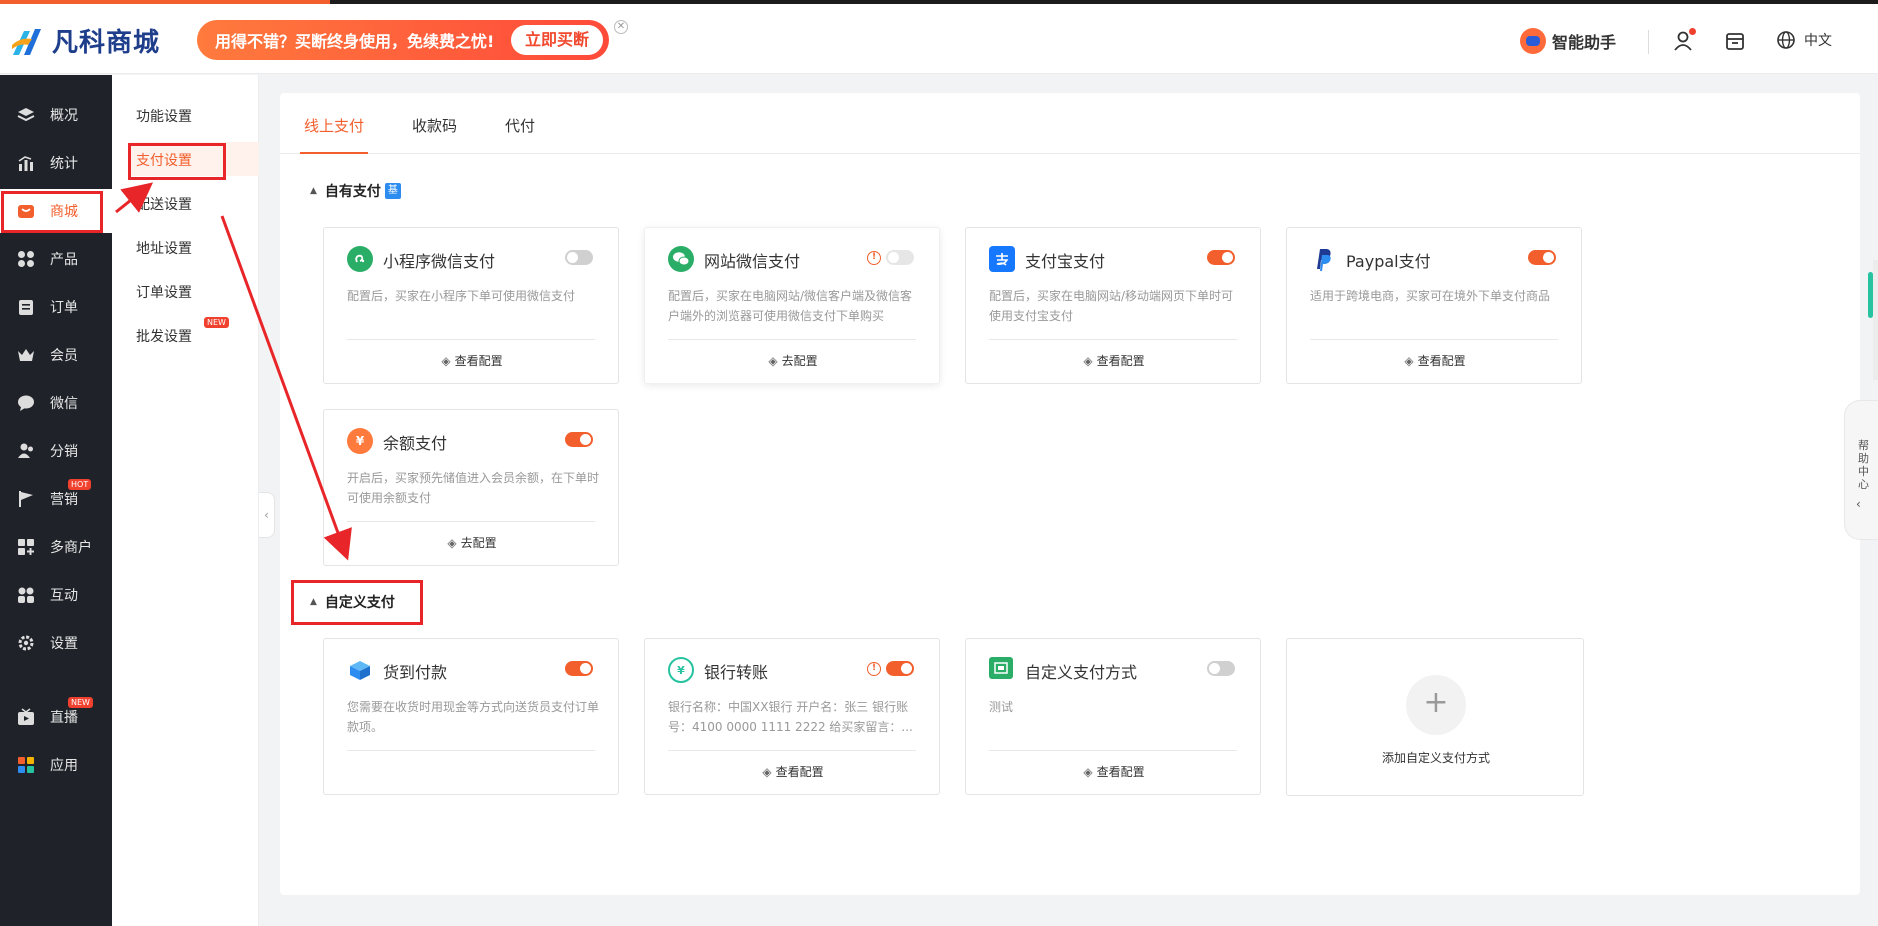  Describe the element at coordinates (1323, 259) in the screenshot. I see `paypal-icon` at that location.